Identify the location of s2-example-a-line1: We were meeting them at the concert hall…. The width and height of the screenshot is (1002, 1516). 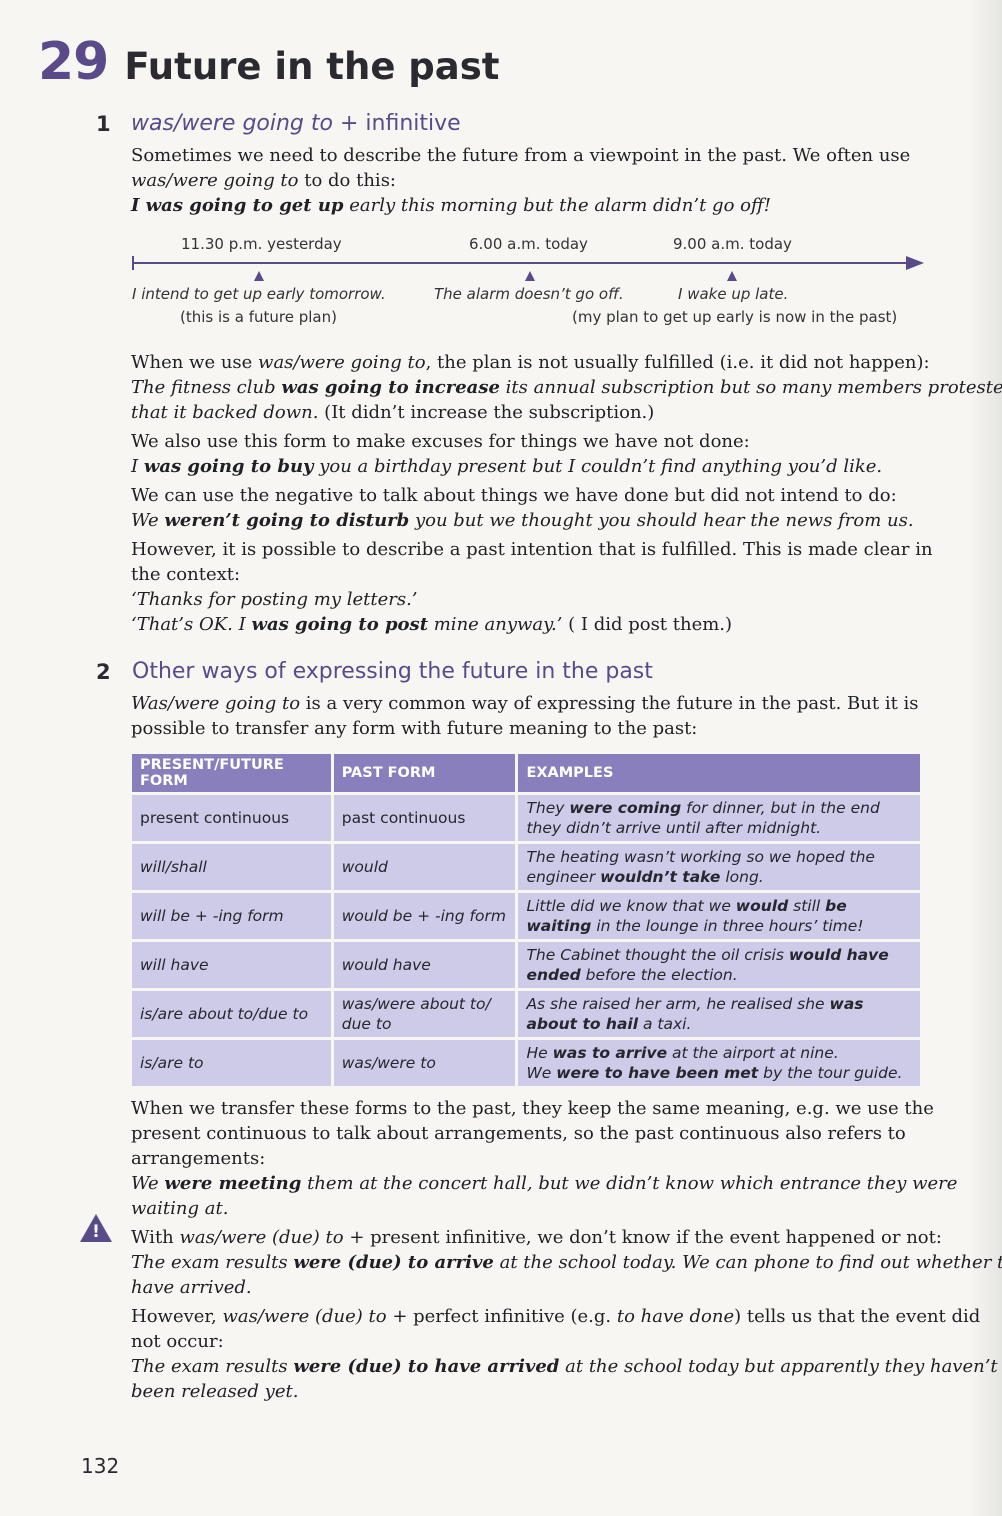
(551, 1183).